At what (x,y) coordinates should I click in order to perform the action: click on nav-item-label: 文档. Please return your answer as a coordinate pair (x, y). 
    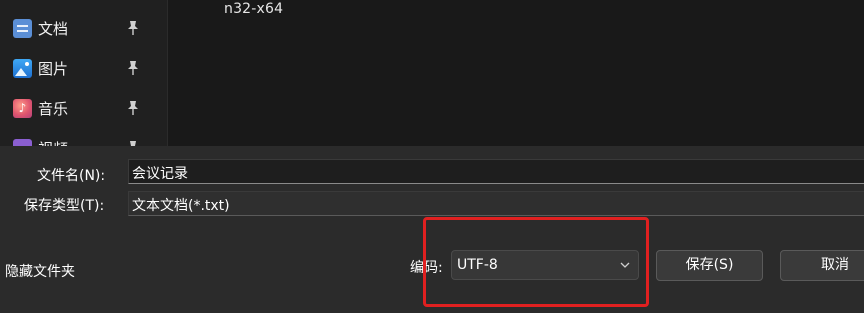
    Looking at the image, I should click on (53, 29).